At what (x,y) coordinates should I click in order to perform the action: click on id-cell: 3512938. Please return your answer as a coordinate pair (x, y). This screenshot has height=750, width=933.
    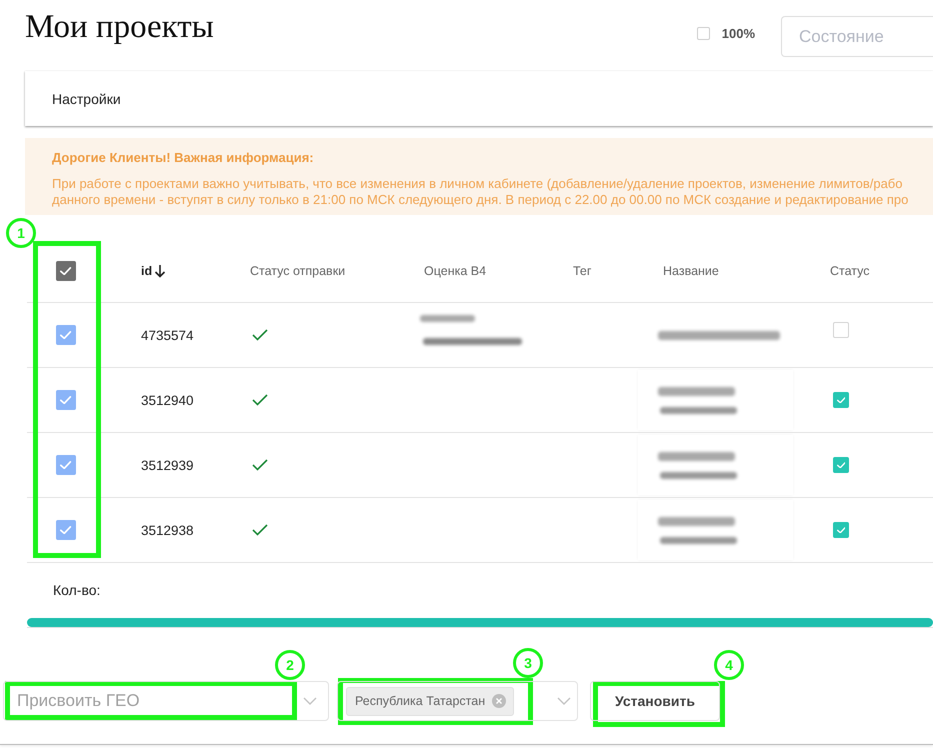
    Looking at the image, I should click on (167, 530).